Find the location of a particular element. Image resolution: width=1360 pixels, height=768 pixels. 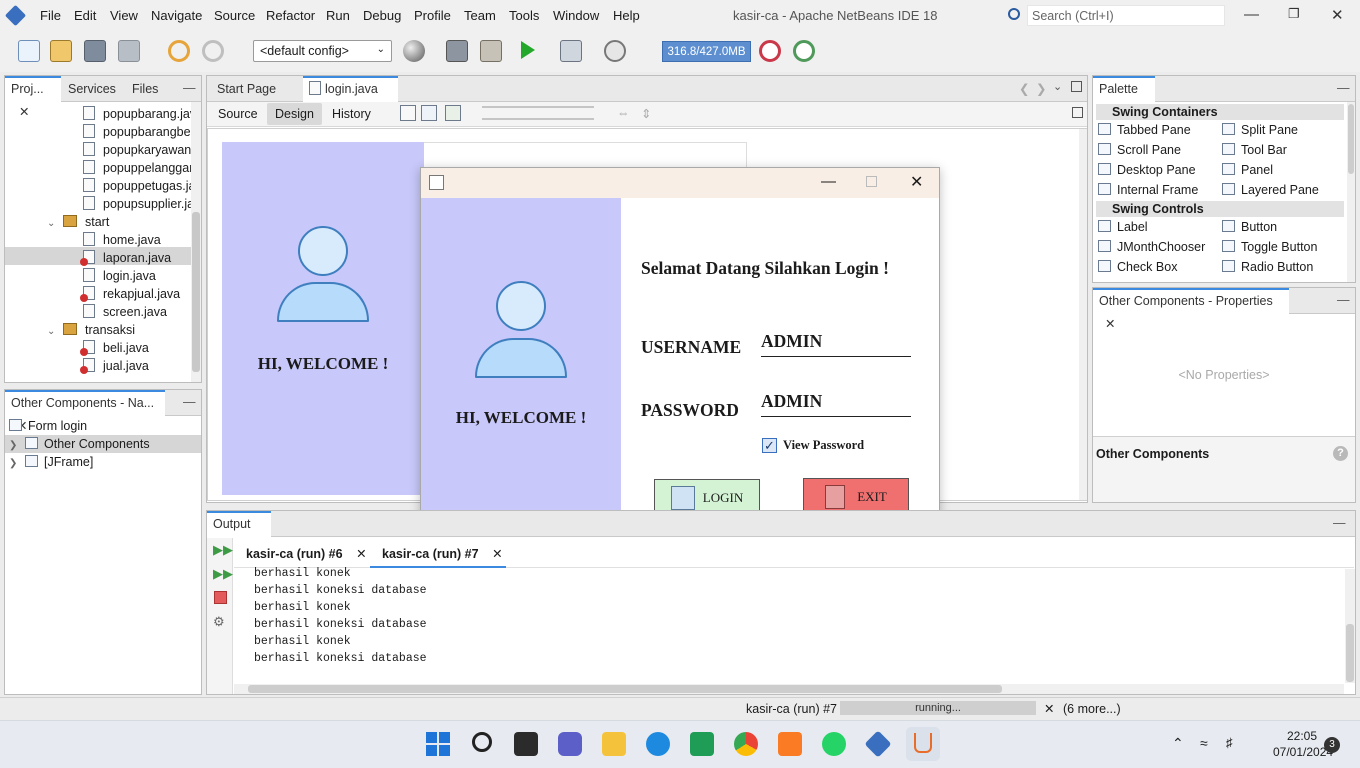

running-task-label: kasir-ca (run) #7 is located at coordinates (791, 709).